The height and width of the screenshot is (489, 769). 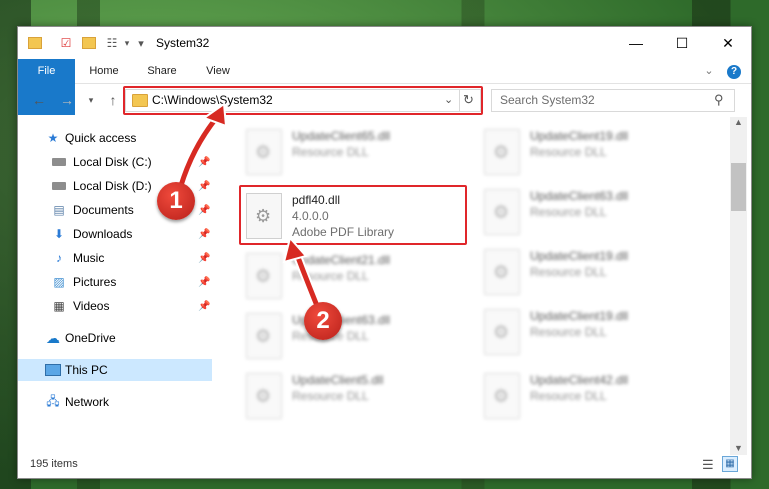 I want to click on refresh-icon: ↻, so click(x=468, y=100).